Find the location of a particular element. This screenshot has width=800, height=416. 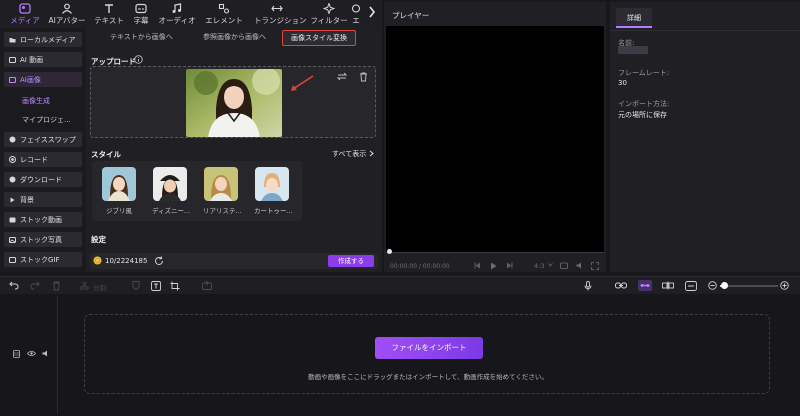

toolbar-ai-avatar: AIアバター is located at coordinates (67, 14).